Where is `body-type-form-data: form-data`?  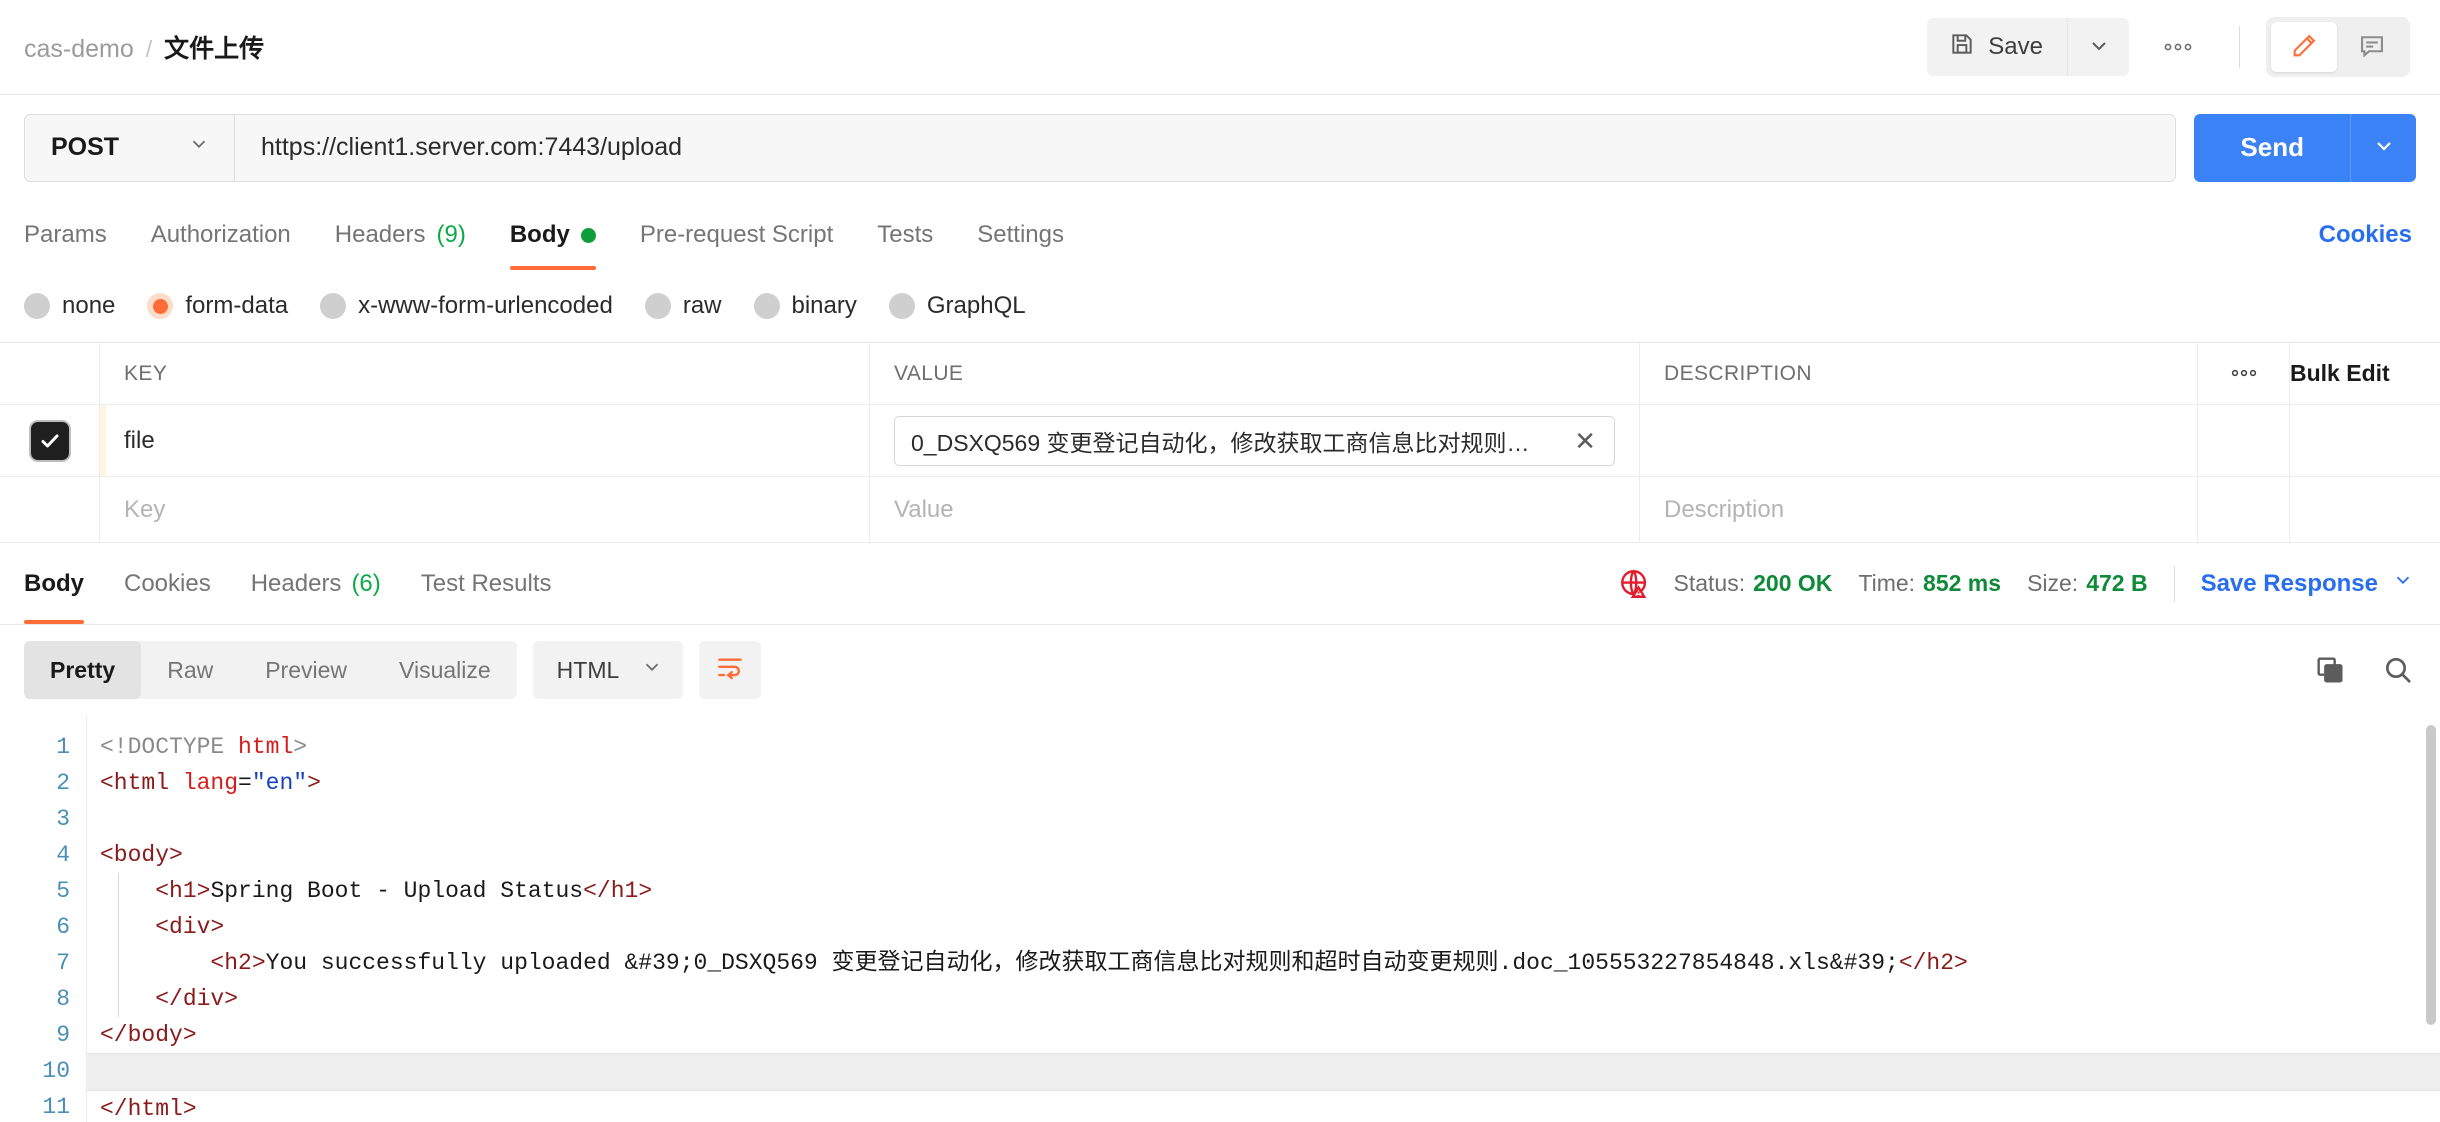 body-type-form-data: form-data is located at coordinates (217, 306).